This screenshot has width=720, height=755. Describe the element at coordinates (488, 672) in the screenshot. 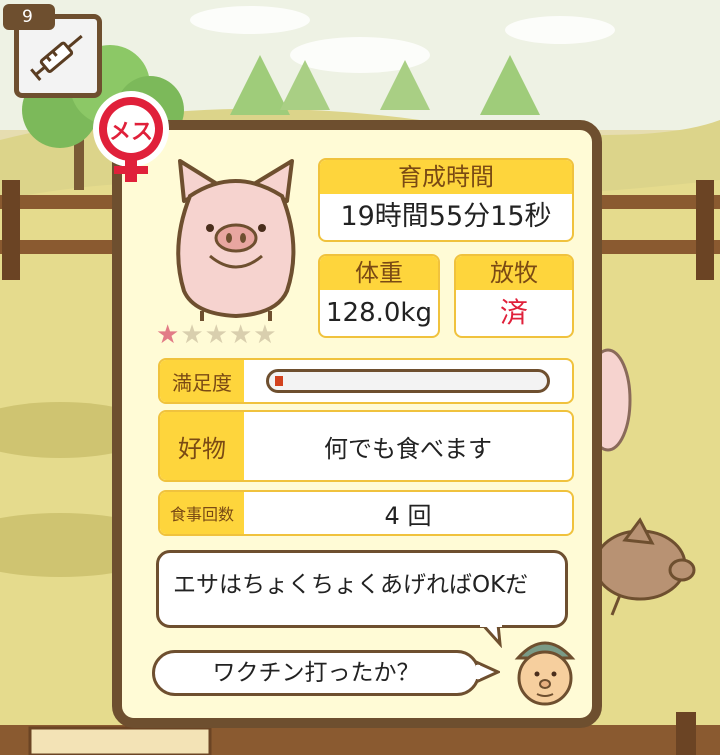

I see `speech-tail-bottom` at that location.